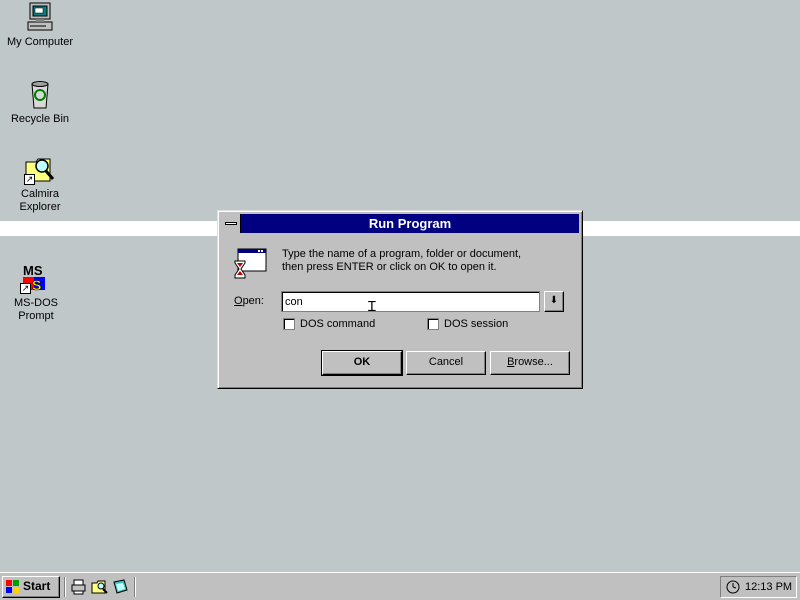  What do you see at coordinates (78, 586) in the screenshot?
I see `quick-launch-printer-icon` at bounding box center [78, 586].